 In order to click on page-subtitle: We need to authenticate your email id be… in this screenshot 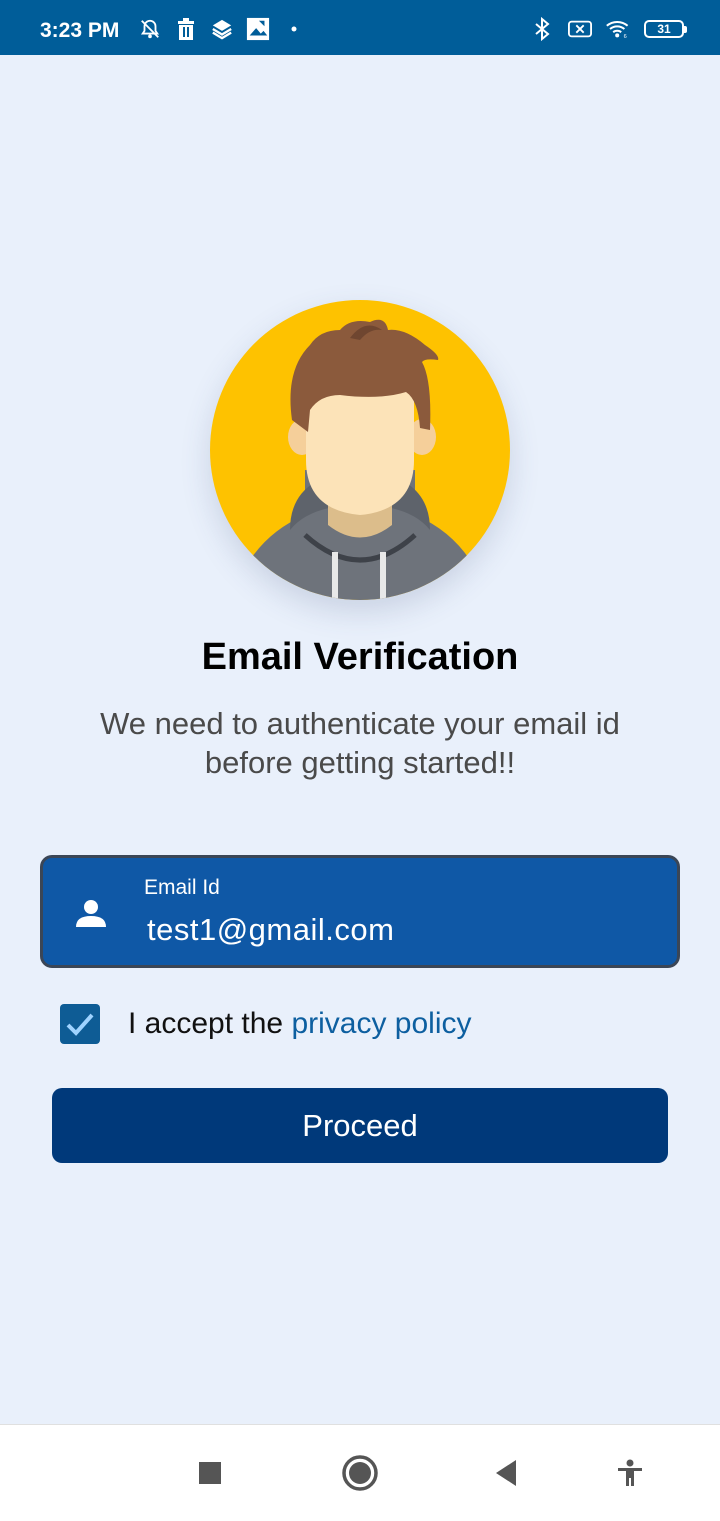, I will do `click(360, 743)`.